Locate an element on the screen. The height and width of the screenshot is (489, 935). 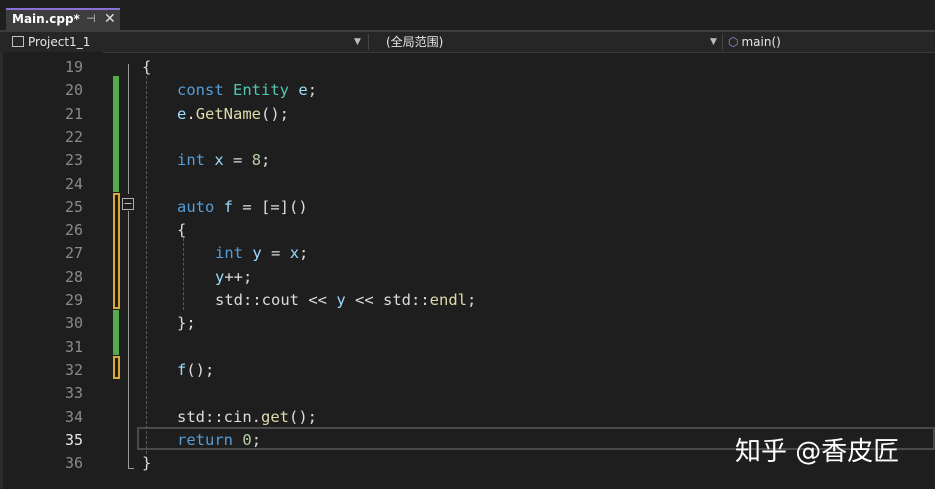
code-line-27: int y = x; is located at coordinates (261, 253).